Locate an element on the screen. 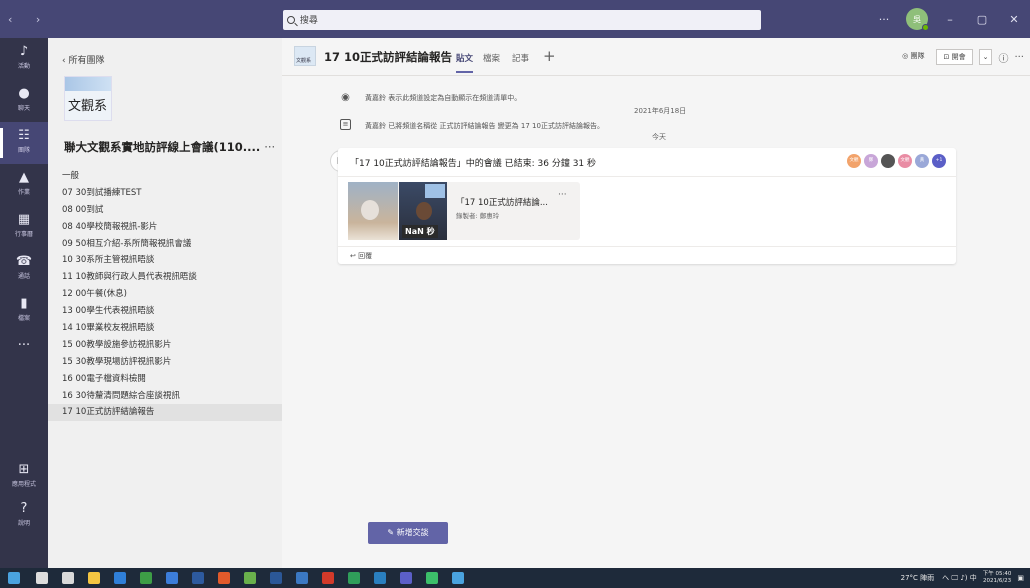 The image size is (1030, 588). minimize-icon: – is located at coordinates (950, 19).